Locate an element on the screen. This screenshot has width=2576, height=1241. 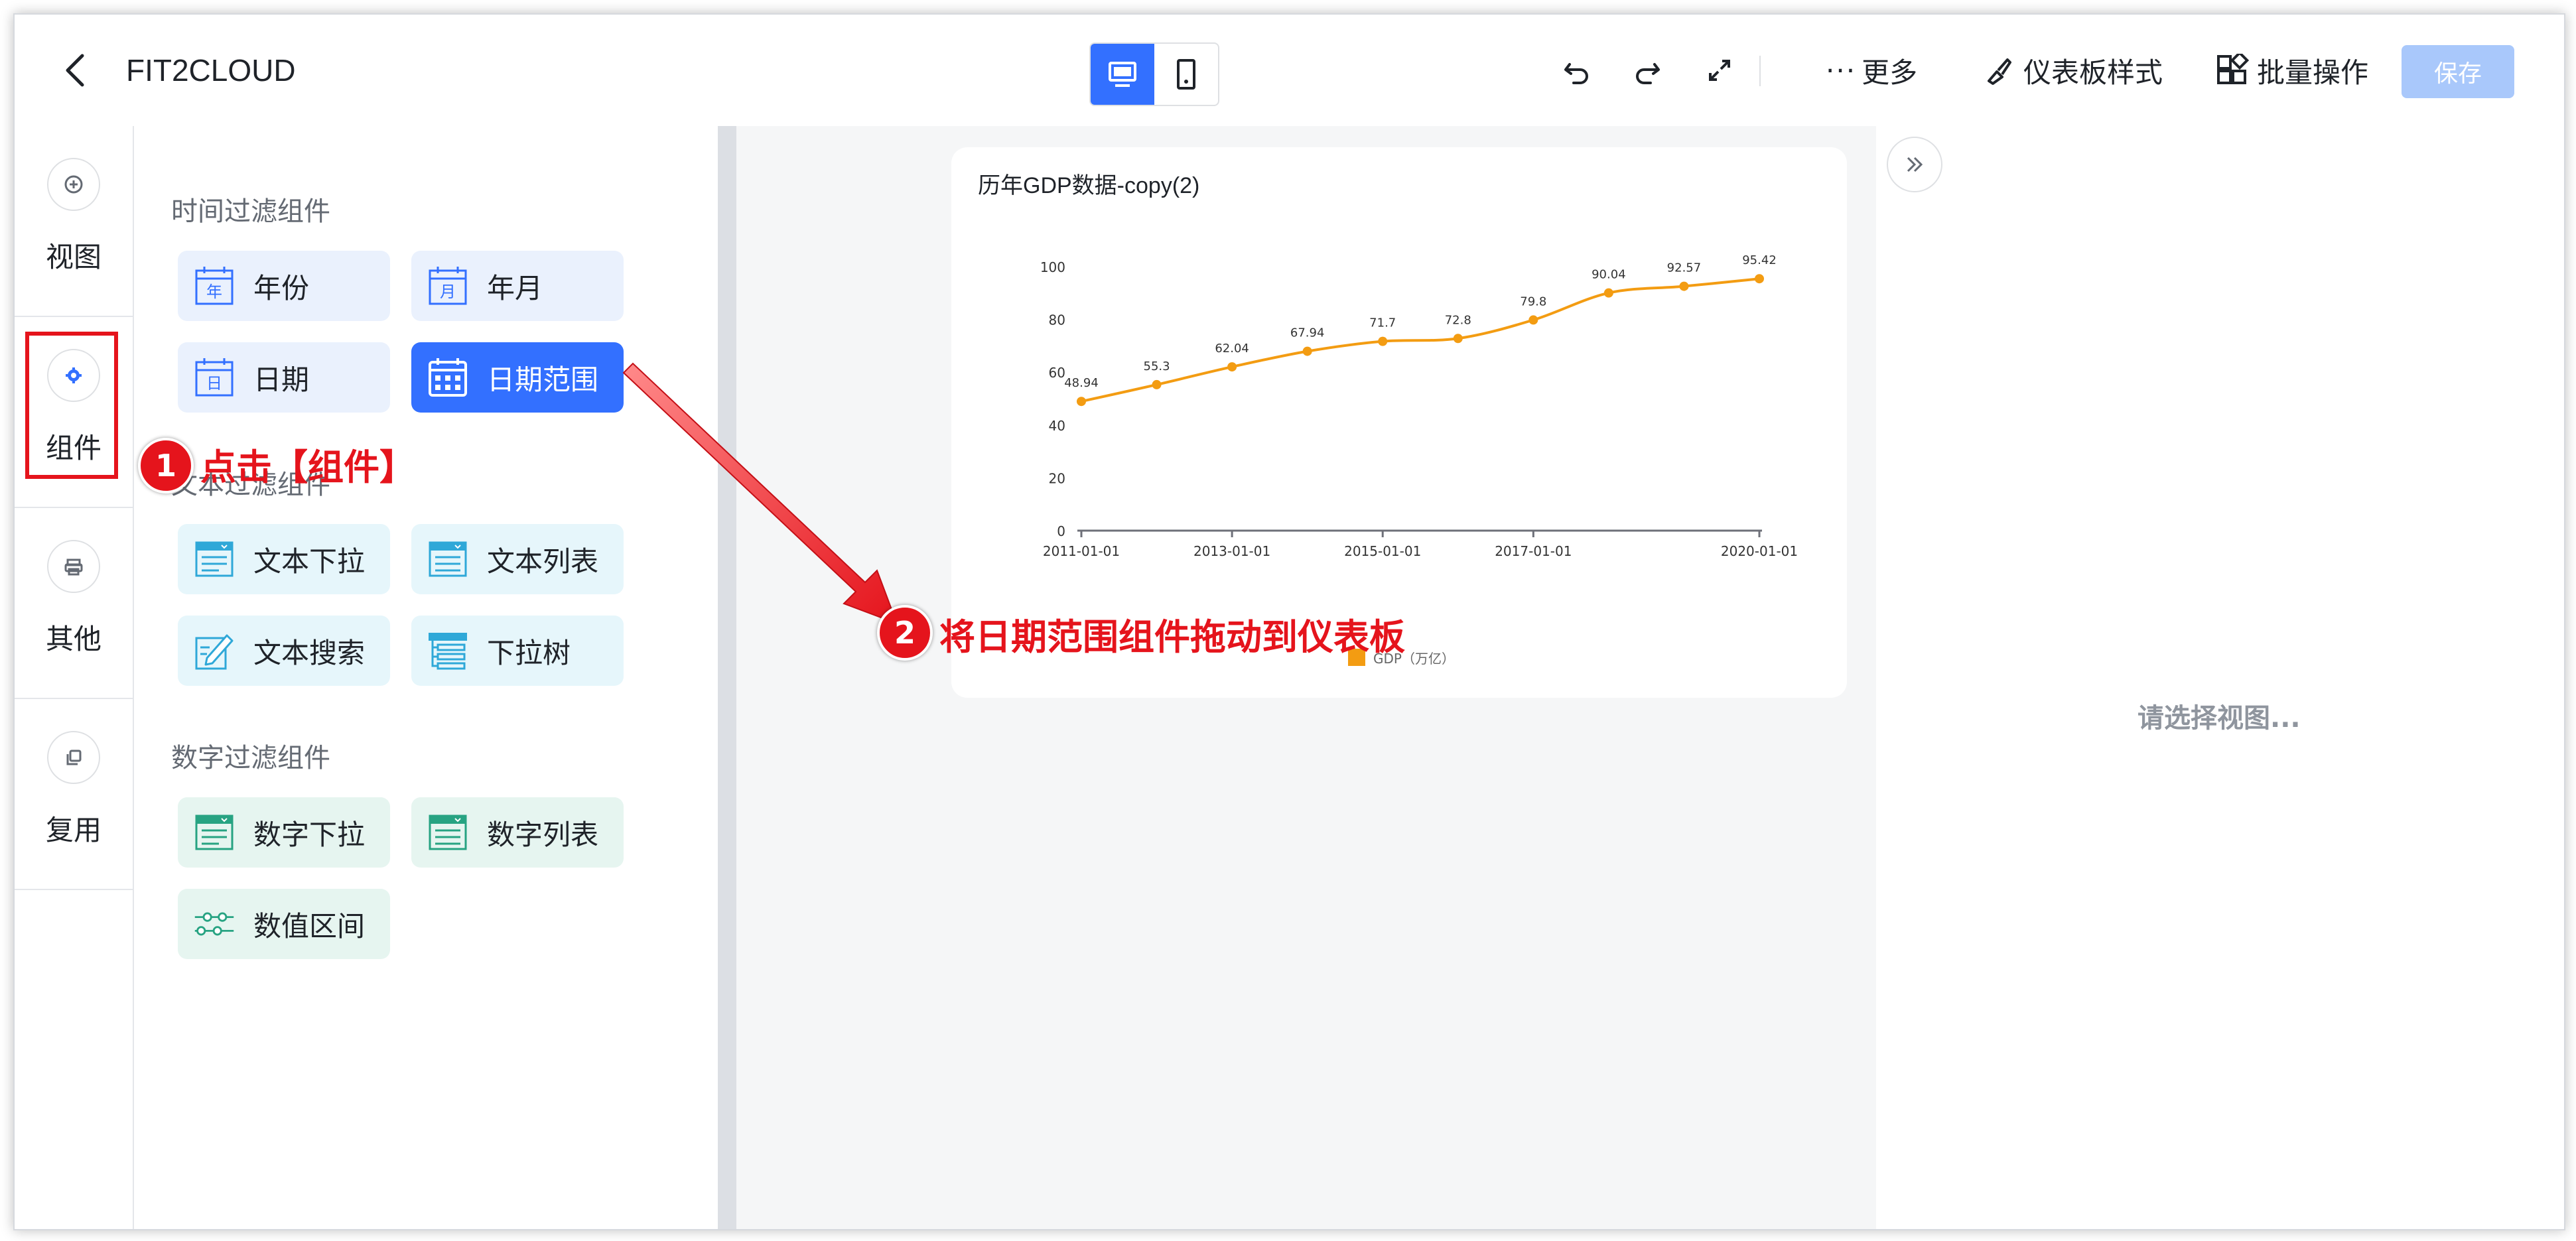
gdp-series-line is located at coordinates (1420, 340).